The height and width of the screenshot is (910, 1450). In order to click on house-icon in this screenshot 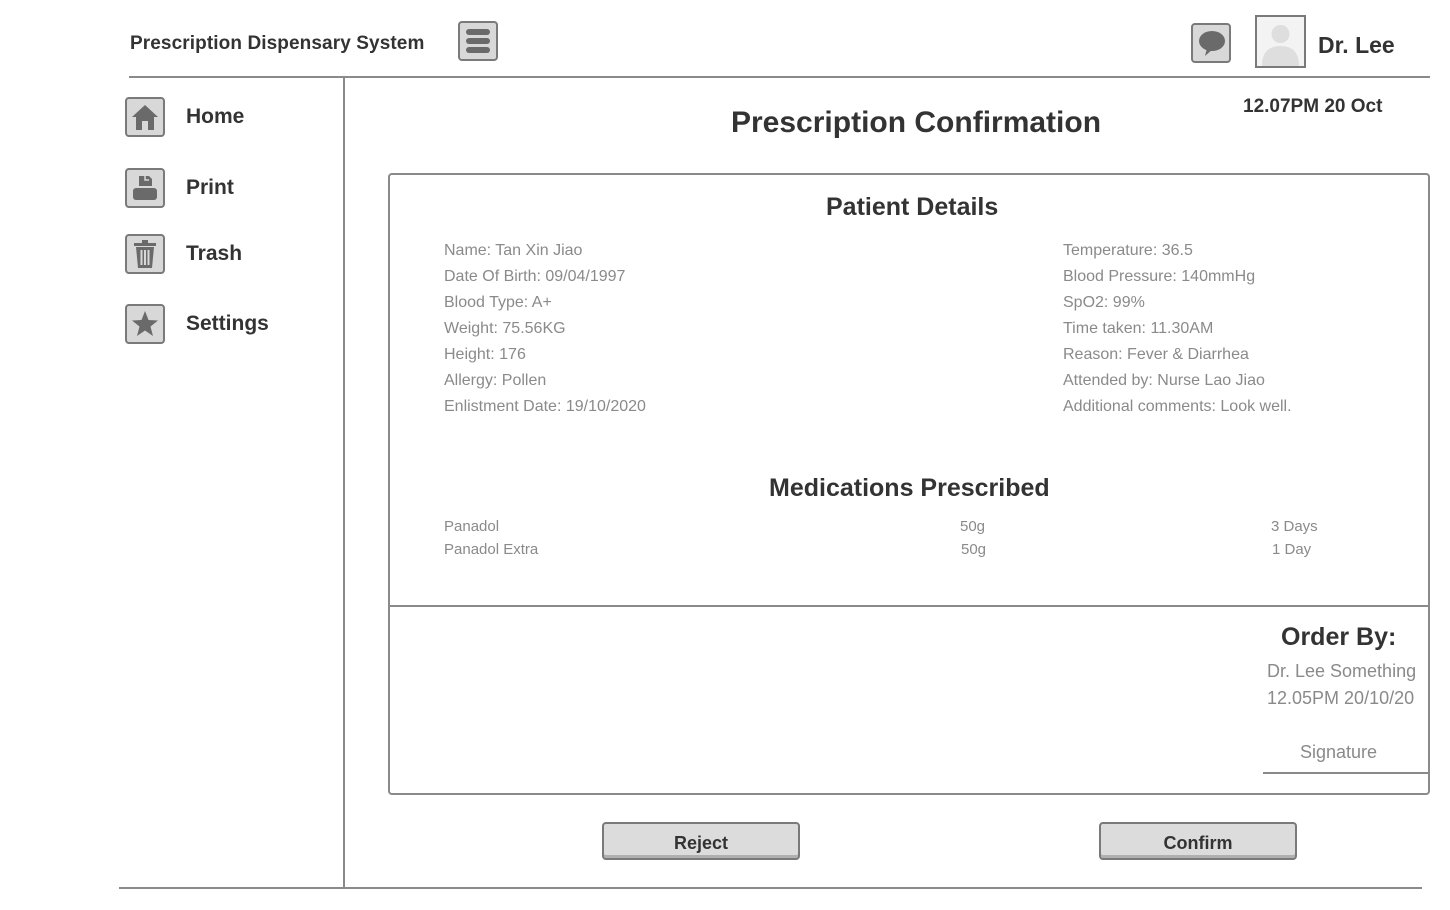, I will do `click(145, 117)`.